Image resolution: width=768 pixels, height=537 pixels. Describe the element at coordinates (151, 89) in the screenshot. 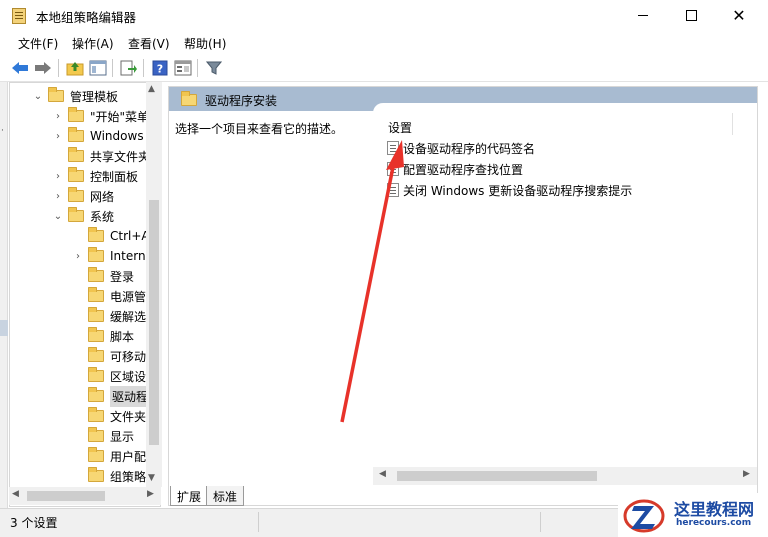

I see `scroll-up-icon: ▲` at that location.